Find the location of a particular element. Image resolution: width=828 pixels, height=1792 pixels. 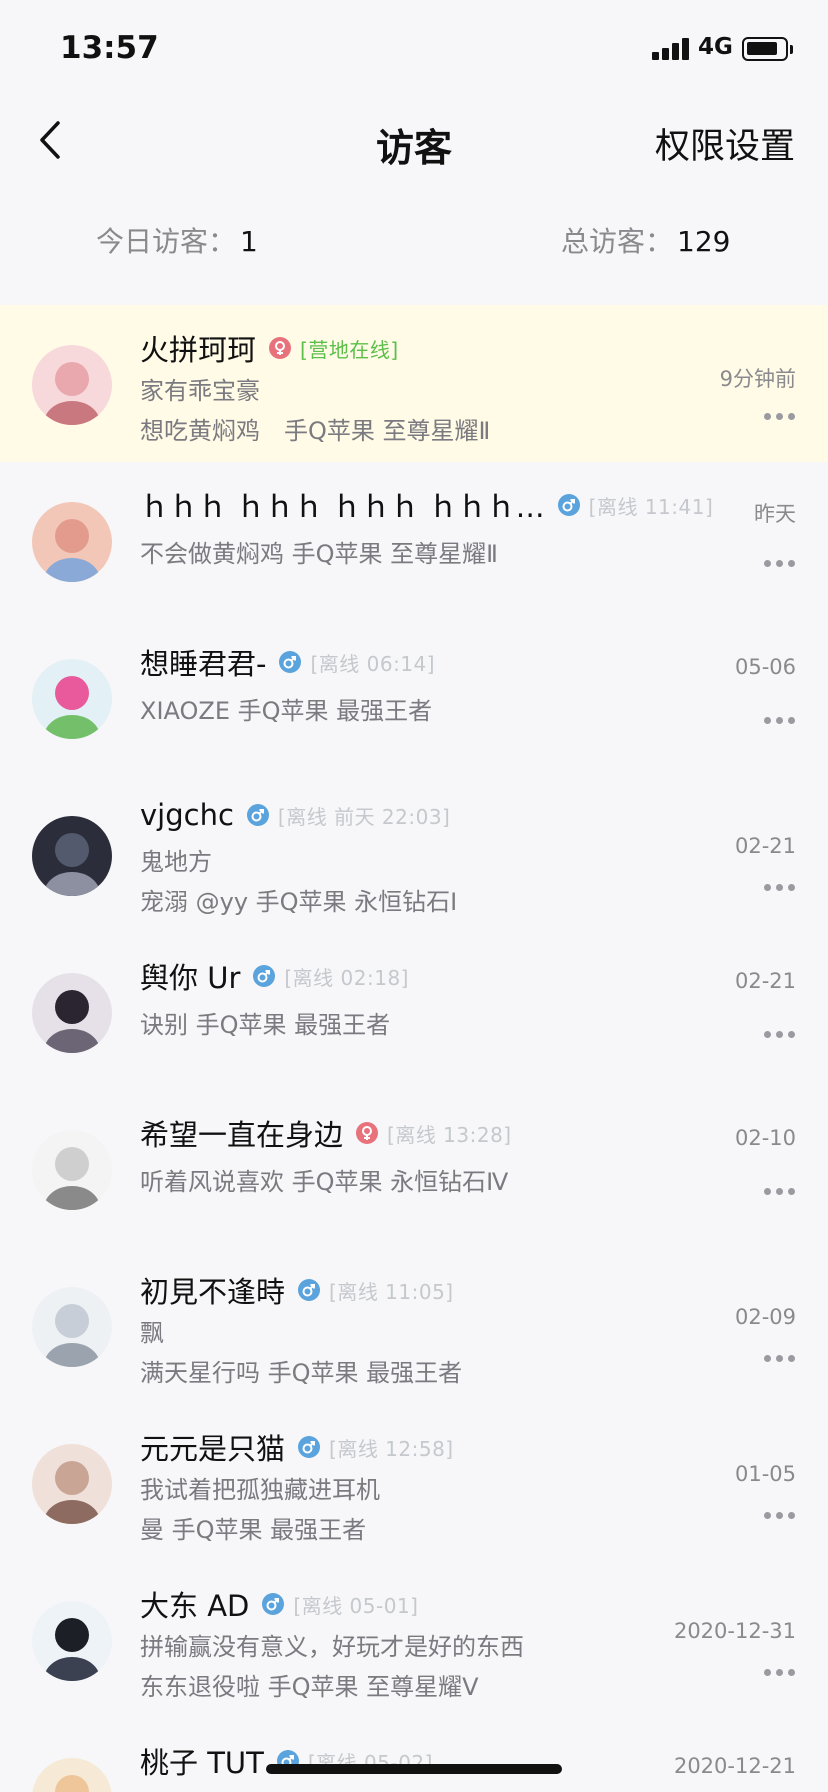

visitor-name: 火拼珂珂 is located at coordinates (198, 350).